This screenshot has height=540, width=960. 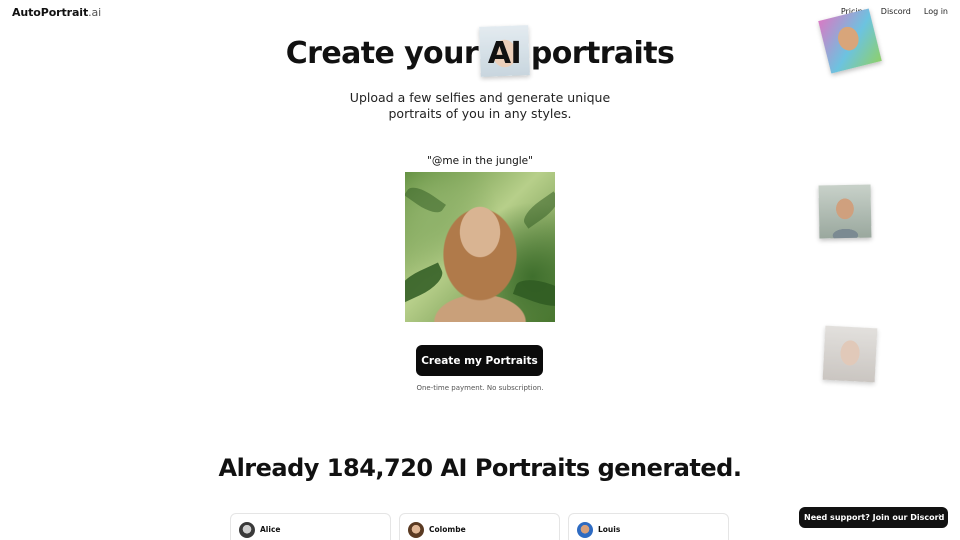 What do you see at coordinates (940, 516) in the screenshot?
I see `chevron-right-icon: ›` at bounding box center [940, 516].